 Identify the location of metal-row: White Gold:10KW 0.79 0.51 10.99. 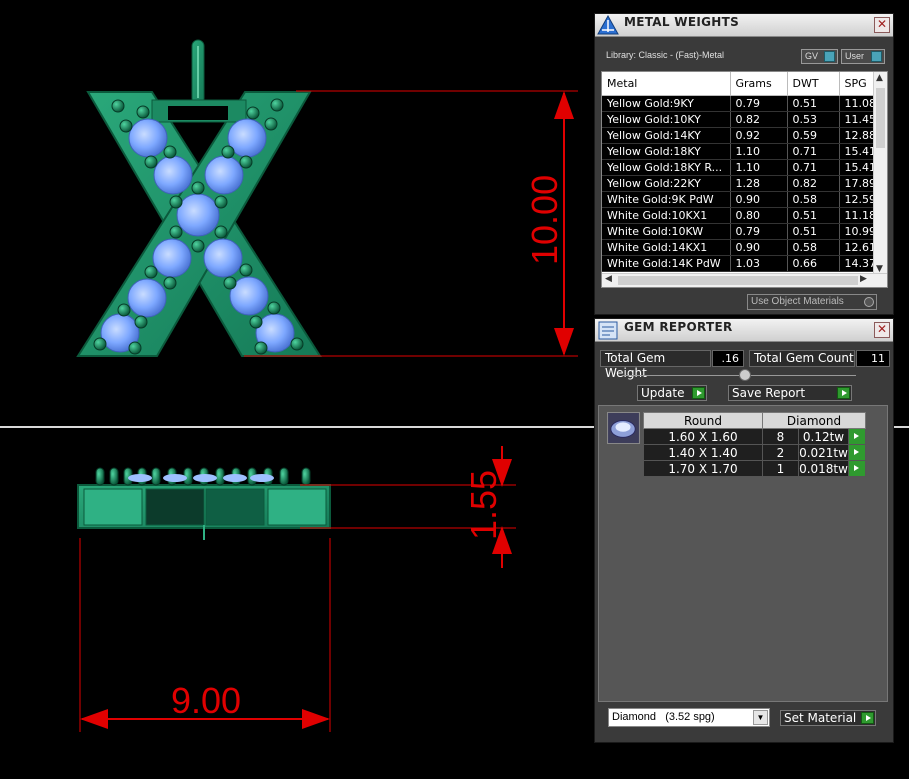
(741, 231).